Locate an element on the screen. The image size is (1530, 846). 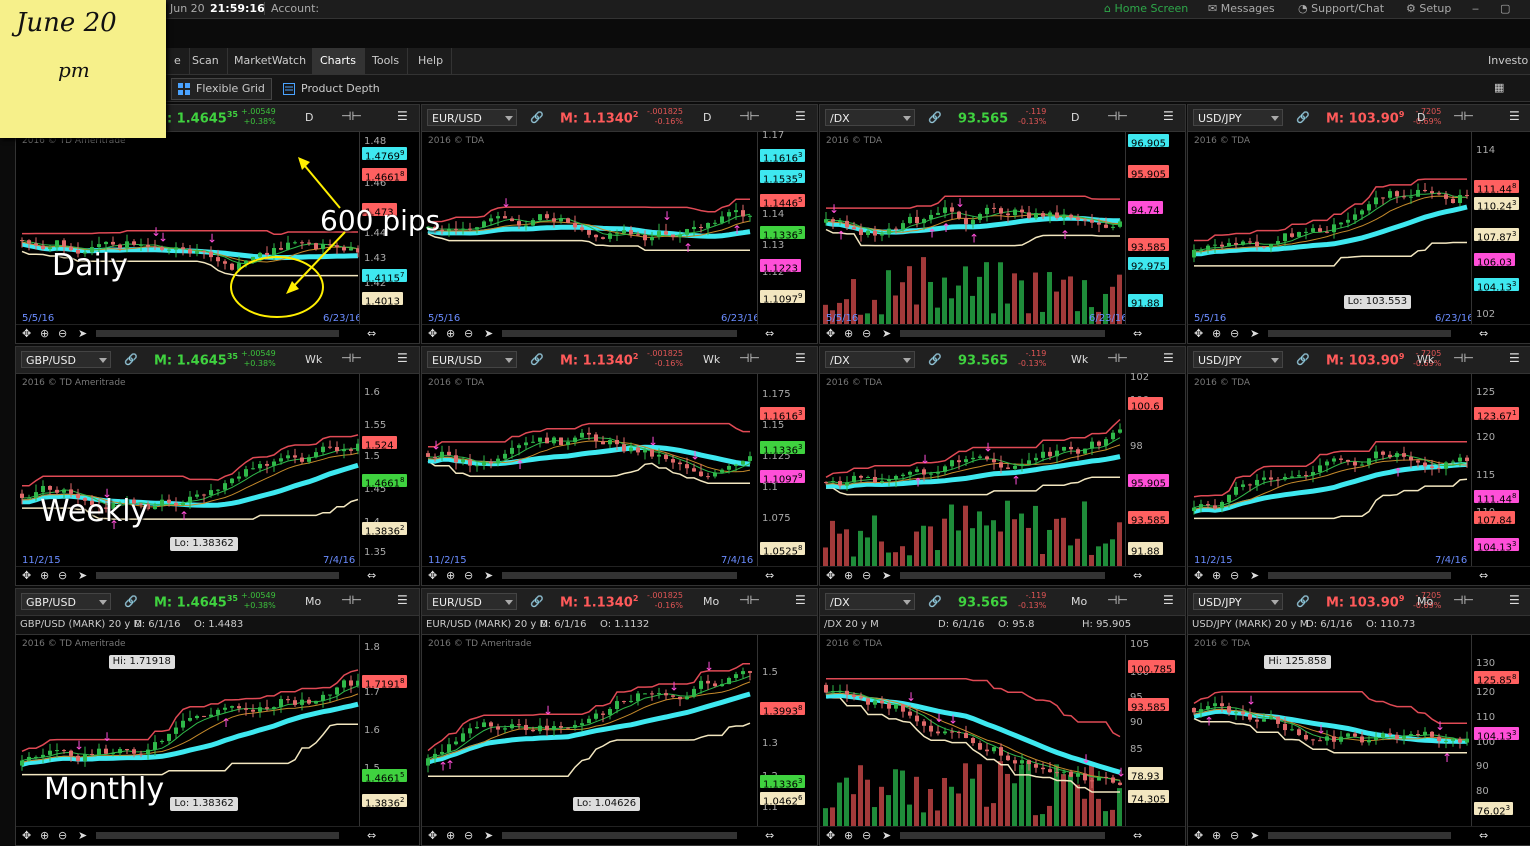
price-plot: ↓ ↑ ↓ ↓ is located at coordinates (589, 470).